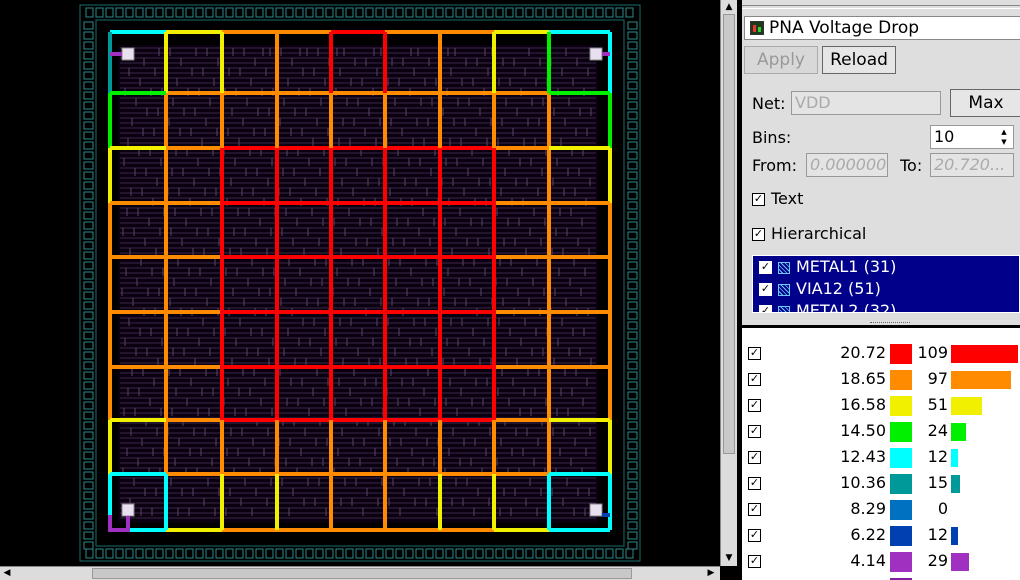 Image resolution: width=1020 pixels, height=580 pixels. Describe the element at coordinates (881, 562) in the screenshot. I see `legend-row: ✓ 4.14 29` at that location.